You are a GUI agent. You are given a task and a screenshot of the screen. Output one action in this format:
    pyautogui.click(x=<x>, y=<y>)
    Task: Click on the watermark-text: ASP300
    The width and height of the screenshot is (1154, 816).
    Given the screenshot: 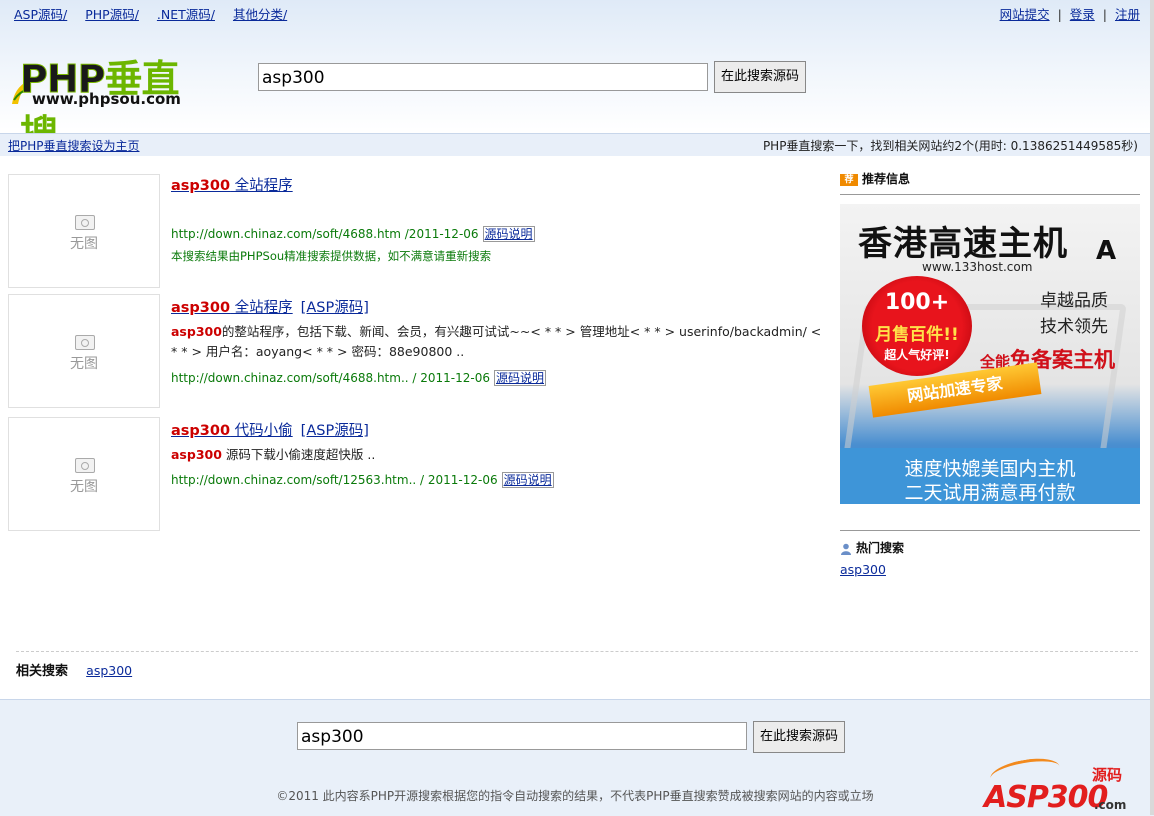 What is the action you would take?
    pyautogui.click(x=1046, y=797)
    